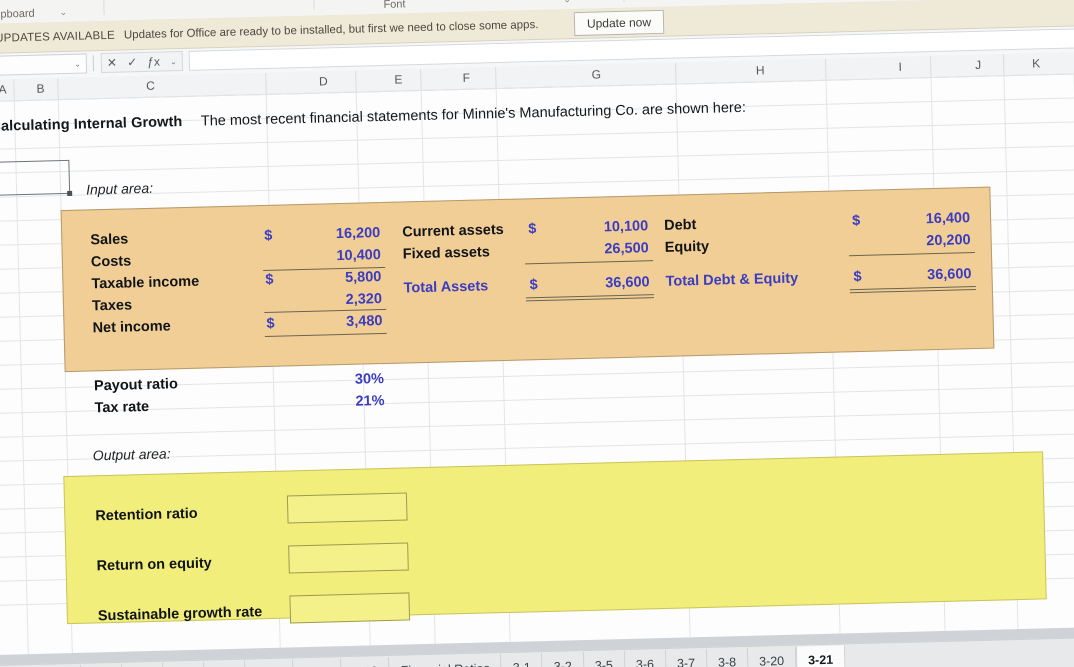 This screenshot has height=667, width=1074. I want to click on currency-symbol-total-assets: $, so click(533, 285).